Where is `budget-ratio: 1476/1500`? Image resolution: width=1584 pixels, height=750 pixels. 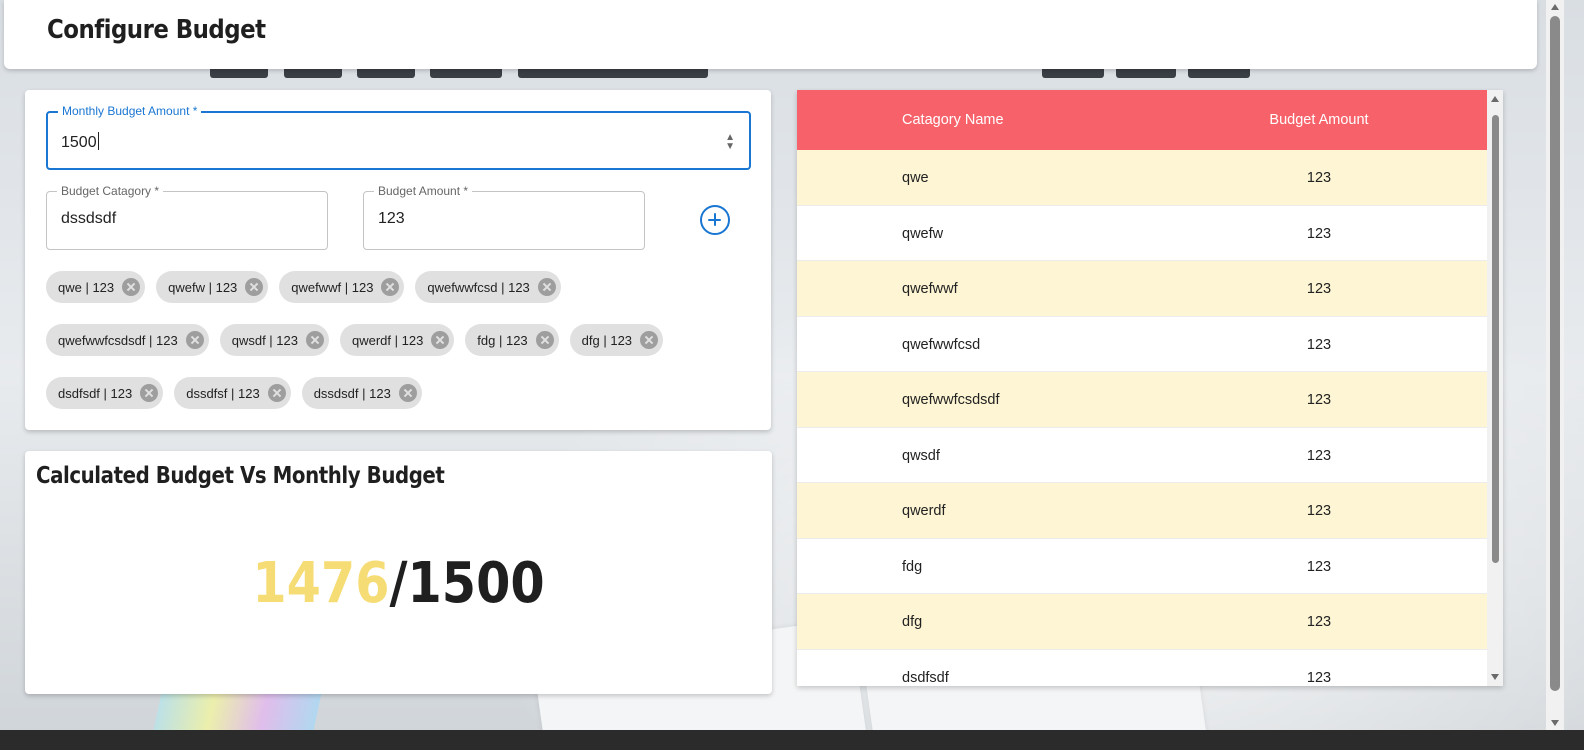
budget-ratio: 1476/1500 is located at coordinates (398, 583).